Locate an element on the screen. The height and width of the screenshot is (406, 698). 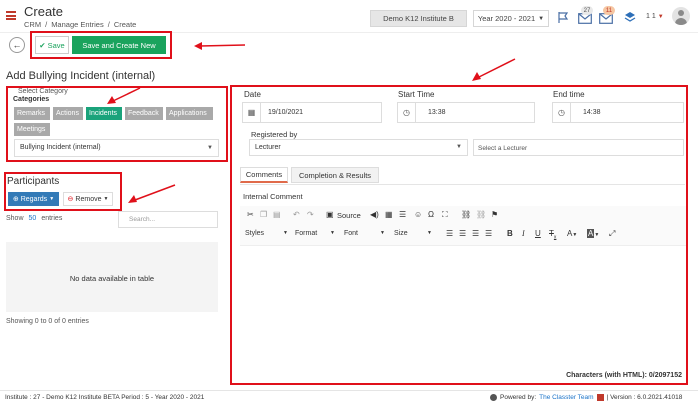
back-button: ← is located at coordinates (17, 45).